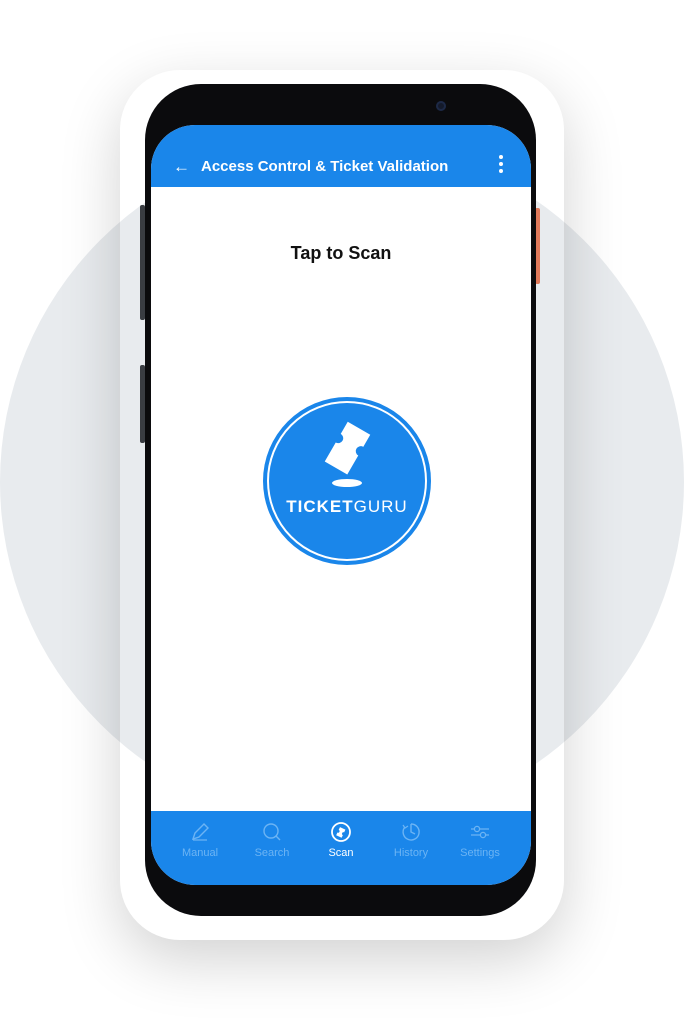 The height and width of the screenshot is (1024, 684). Describe the element at coordinates (347, 454) in the screenshot. I see `ticket-icon` at that location.